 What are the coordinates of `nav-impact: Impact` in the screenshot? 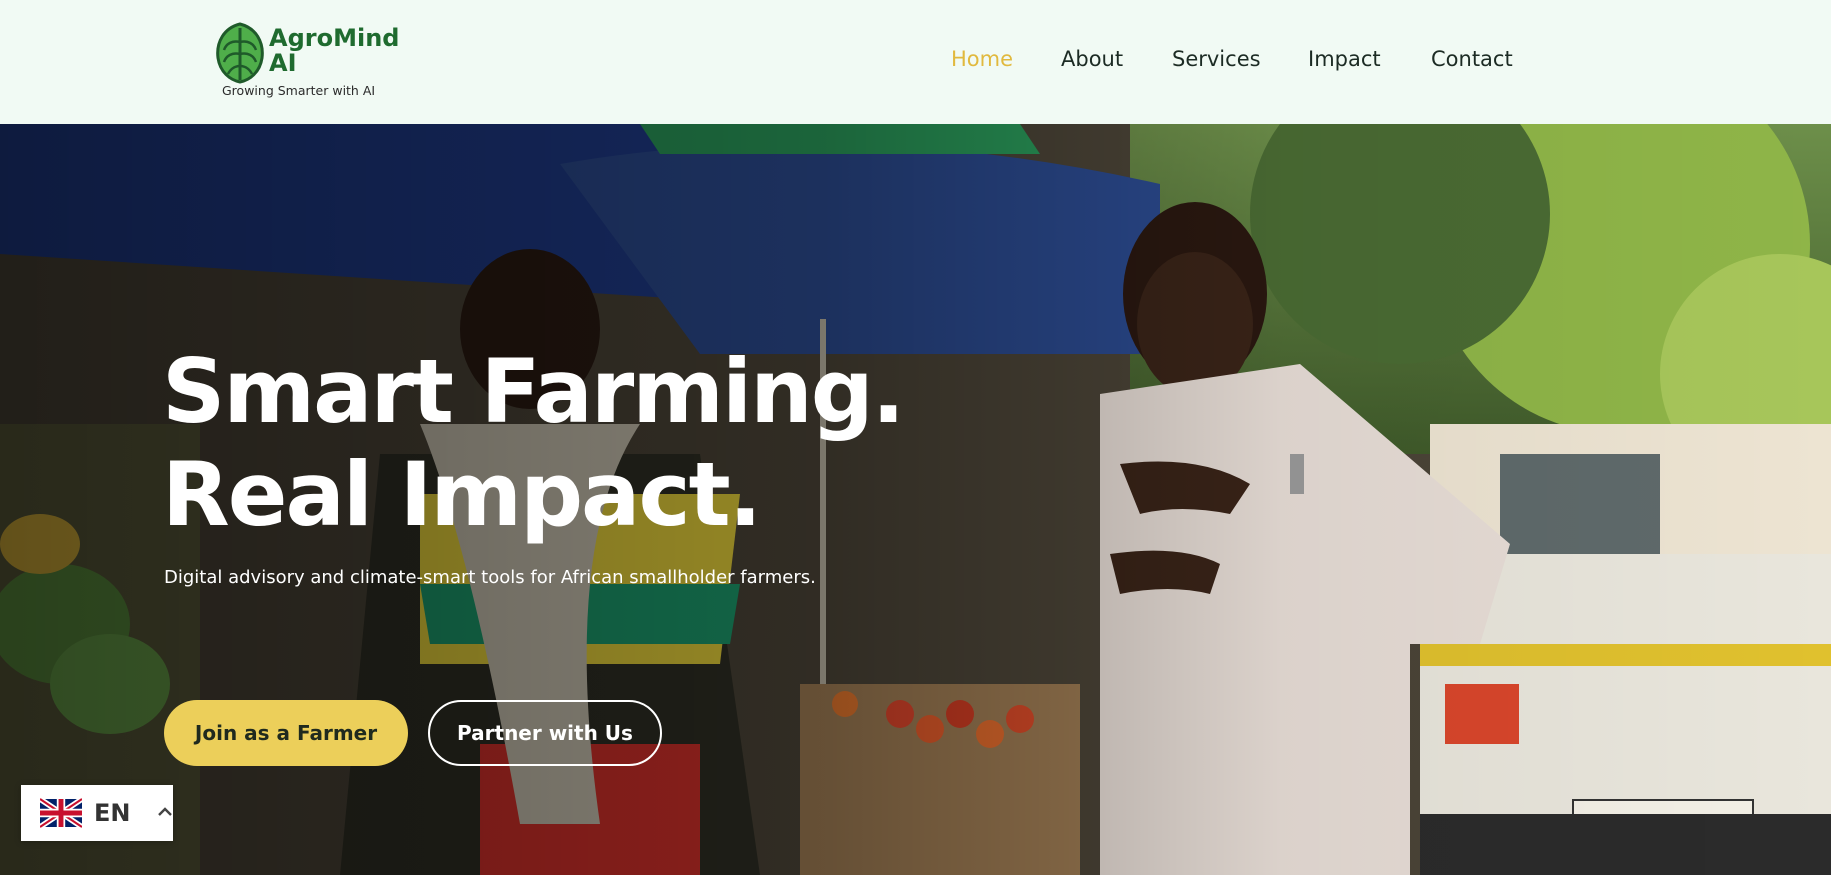 It's located at (1344, 59).